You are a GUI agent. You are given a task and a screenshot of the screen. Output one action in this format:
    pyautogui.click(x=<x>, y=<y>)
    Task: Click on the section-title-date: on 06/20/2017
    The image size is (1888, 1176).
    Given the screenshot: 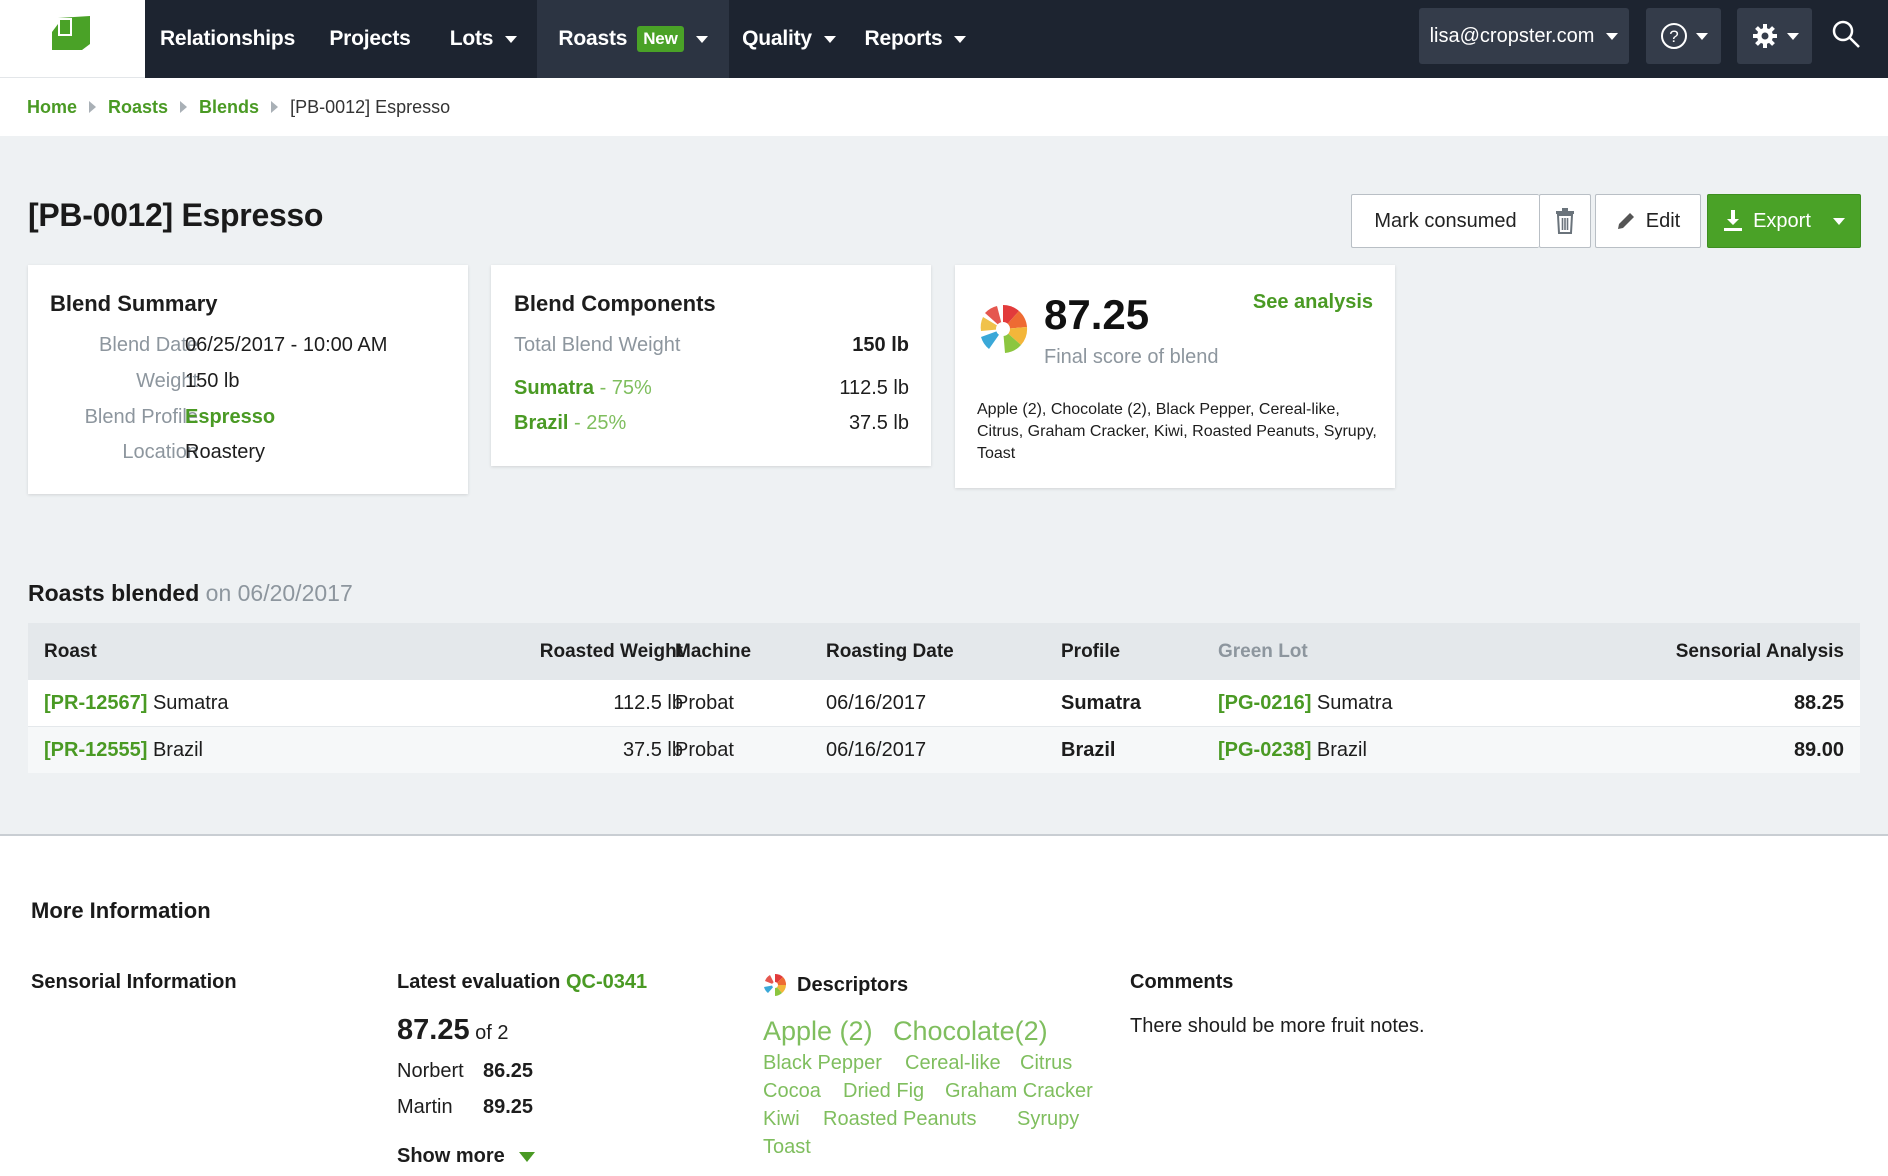 What is the action you would take?
    pyautogui.click(x=279, y=593)
    